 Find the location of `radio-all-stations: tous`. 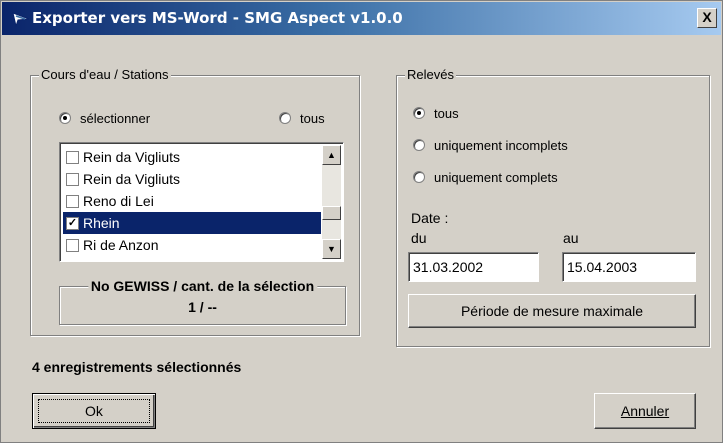

radio-all-stations: tous is located at coordinates (302, 118).